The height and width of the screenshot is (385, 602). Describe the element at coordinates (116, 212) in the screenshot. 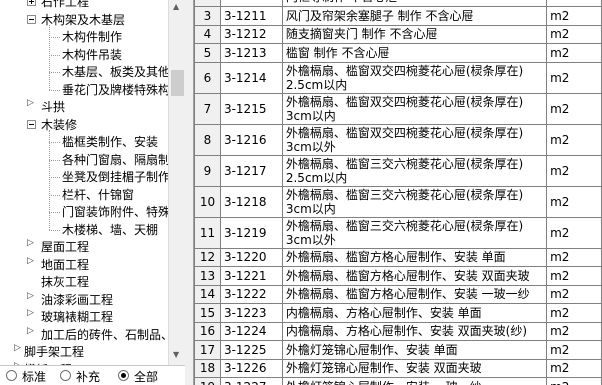

I see `tree-node: 门窗装饰附件、特殊` at that location.